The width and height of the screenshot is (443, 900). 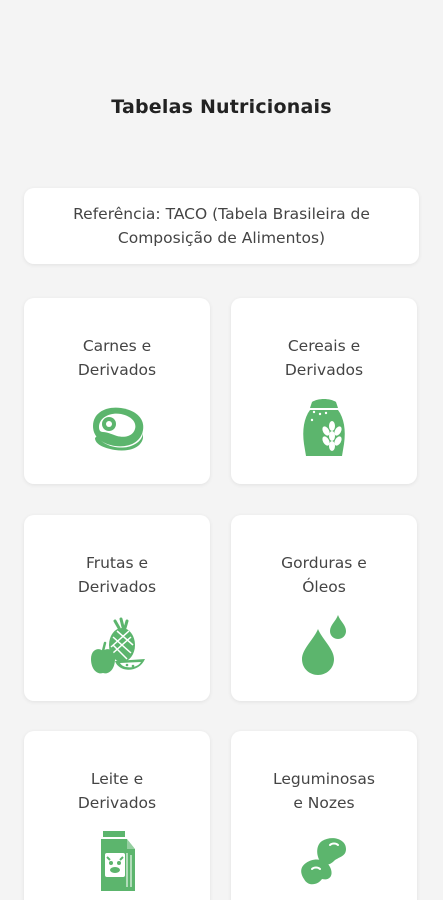 What do you see at coordinates (117, 391) in the screenshot?
I see `category-card-carnes: Carnes e Derivados` at bounding box center [117, 391].